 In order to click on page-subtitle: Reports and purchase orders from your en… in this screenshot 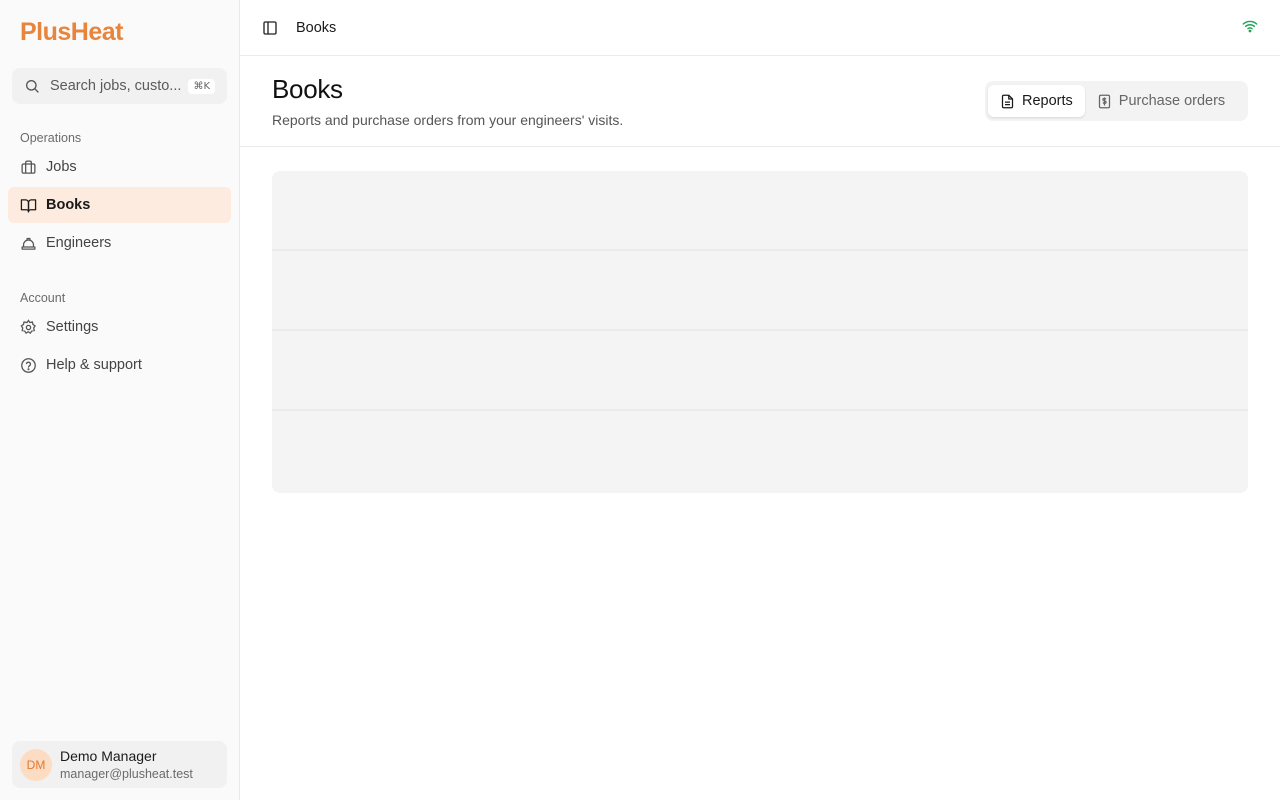, I will do `click(448, 120)`.